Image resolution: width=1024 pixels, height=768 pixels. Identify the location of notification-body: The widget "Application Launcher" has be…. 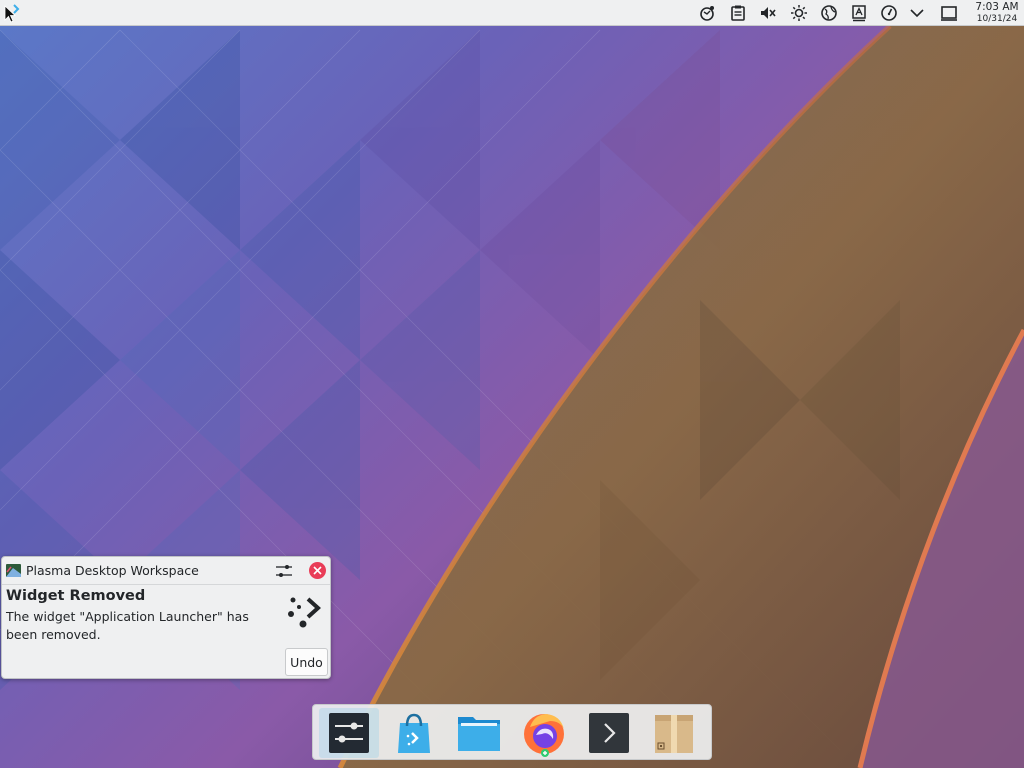
(127, 625).